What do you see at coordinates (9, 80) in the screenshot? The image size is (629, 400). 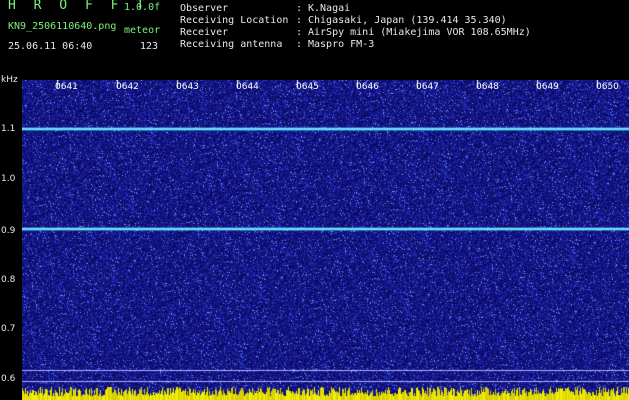 I see `y-axis-unit: kHz` at bounding box center [9, 80].